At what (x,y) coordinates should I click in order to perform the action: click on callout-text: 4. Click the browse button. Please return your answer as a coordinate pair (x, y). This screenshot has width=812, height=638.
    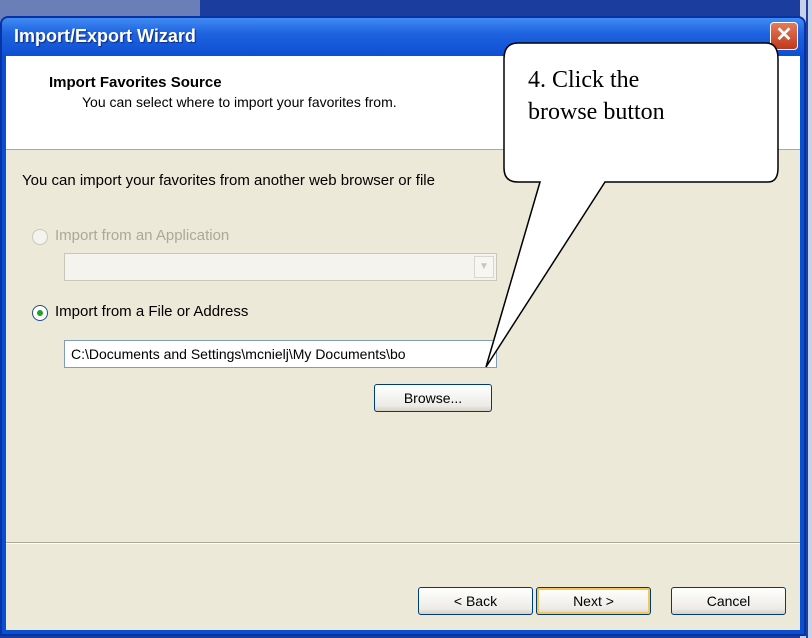
    Looking at the image, I should click on (596, 96).